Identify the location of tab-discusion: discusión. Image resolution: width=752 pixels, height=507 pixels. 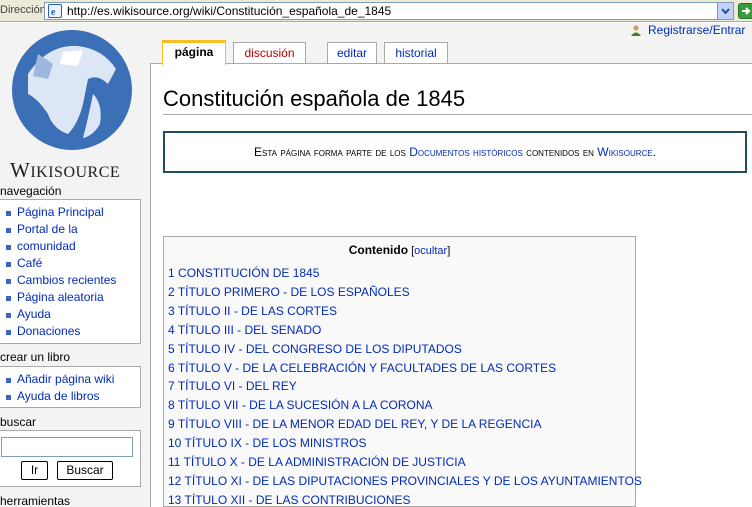
(269, 52).